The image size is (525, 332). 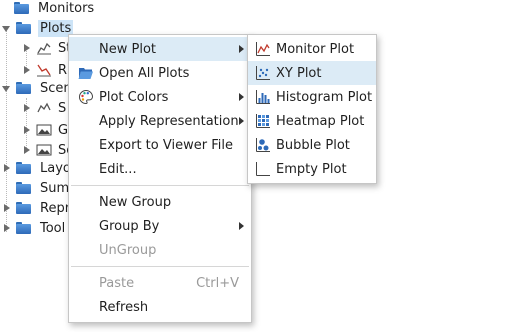 What do you see at coordinates (66, 8) in the screenshot?
I see `tree-item-label: Monitors` at bounding box center [66, 8].